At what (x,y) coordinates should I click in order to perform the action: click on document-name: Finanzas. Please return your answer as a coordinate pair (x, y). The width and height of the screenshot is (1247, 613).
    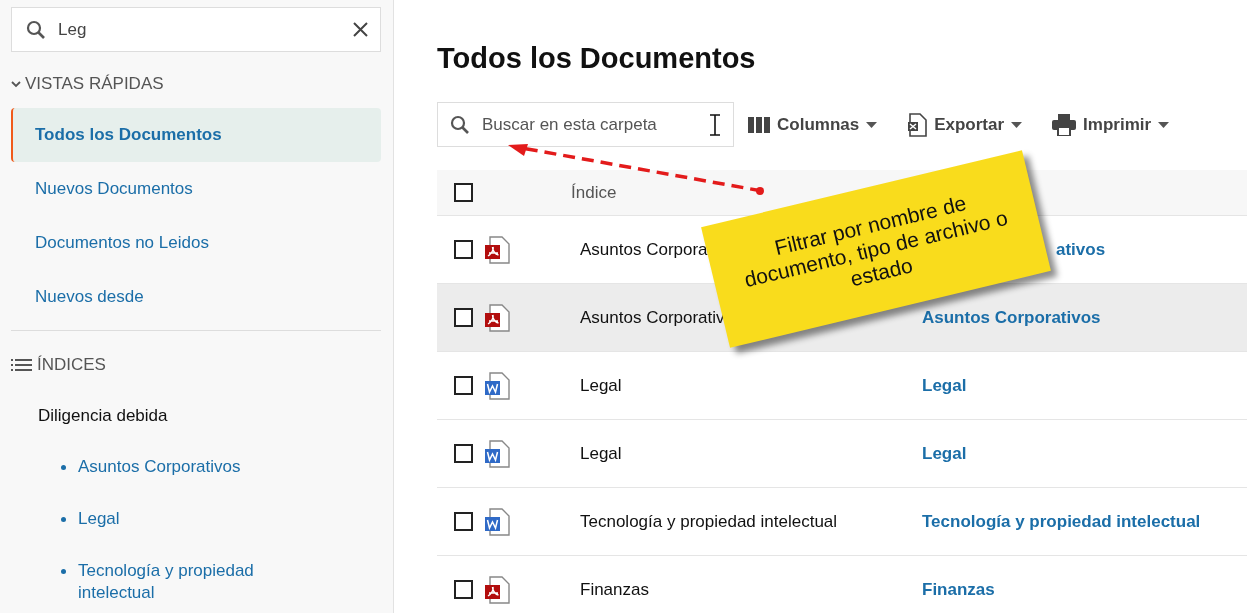
    Looking at the image, I should click on (614, 589).